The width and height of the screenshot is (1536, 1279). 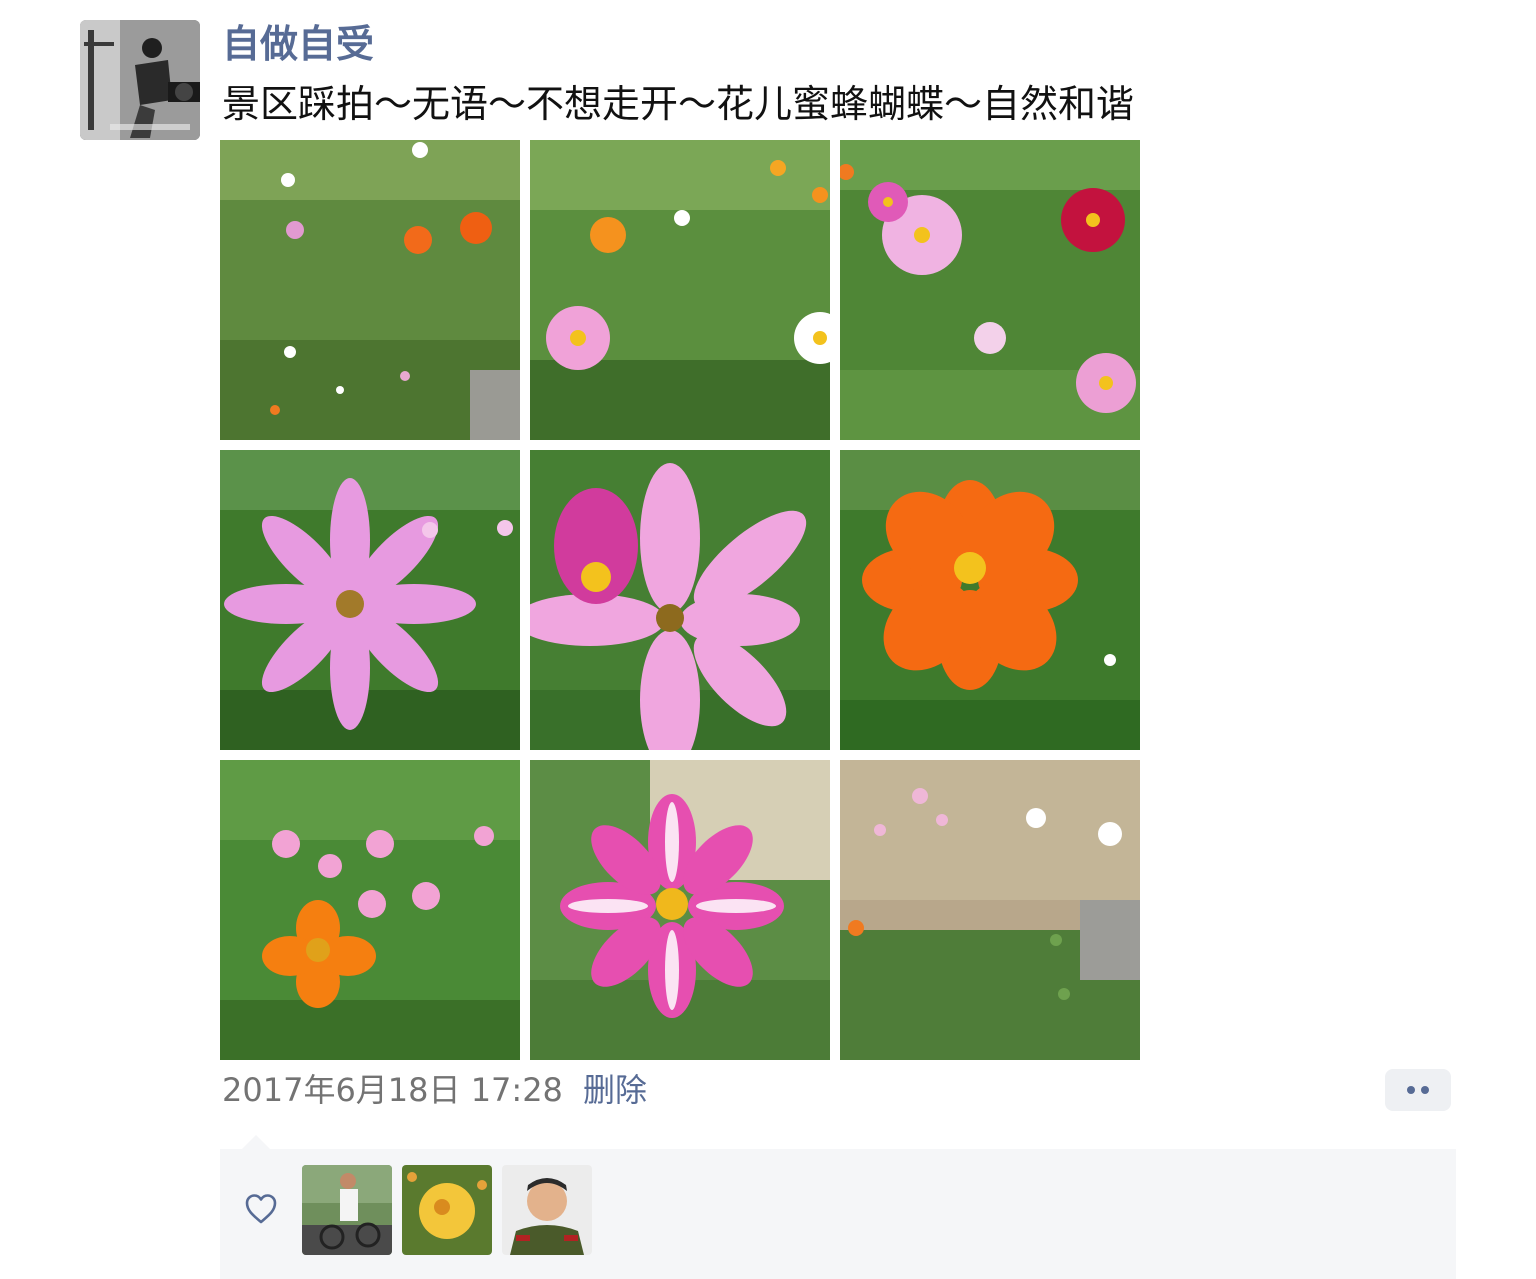 I want to click on post-timestamp: 2017年6月18日 17:28, so click(x=392, y=1090).